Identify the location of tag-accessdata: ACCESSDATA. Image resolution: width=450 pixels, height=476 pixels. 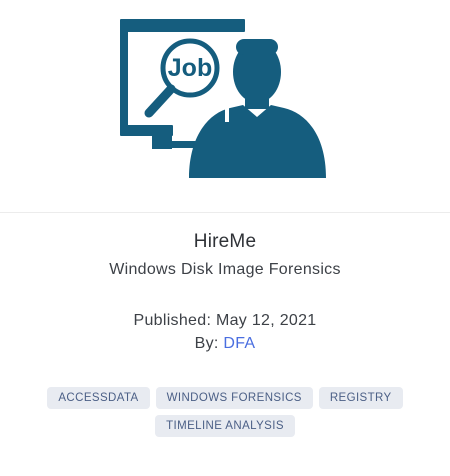
(98, 398).